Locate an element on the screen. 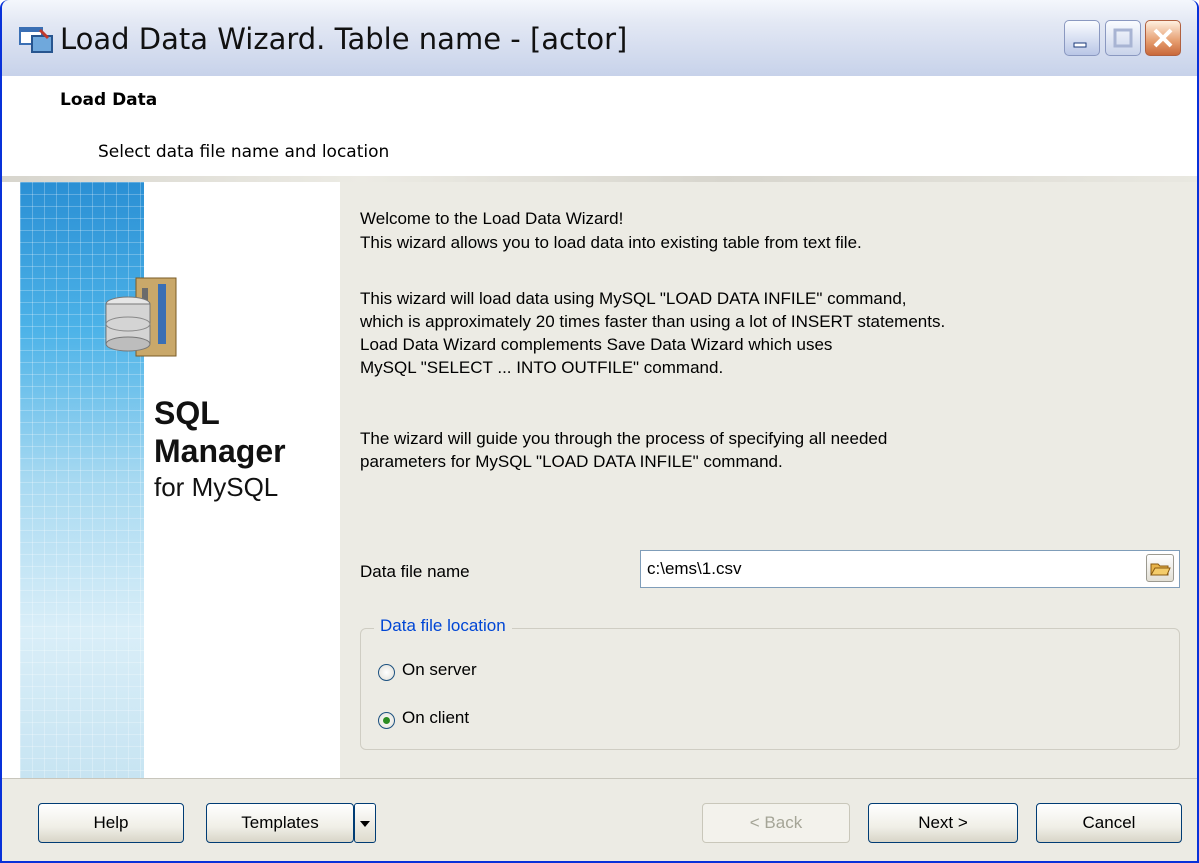 The width and height of the screenshot is (1199, 863). open-folder-icon is located at coordinates (1160, 569).